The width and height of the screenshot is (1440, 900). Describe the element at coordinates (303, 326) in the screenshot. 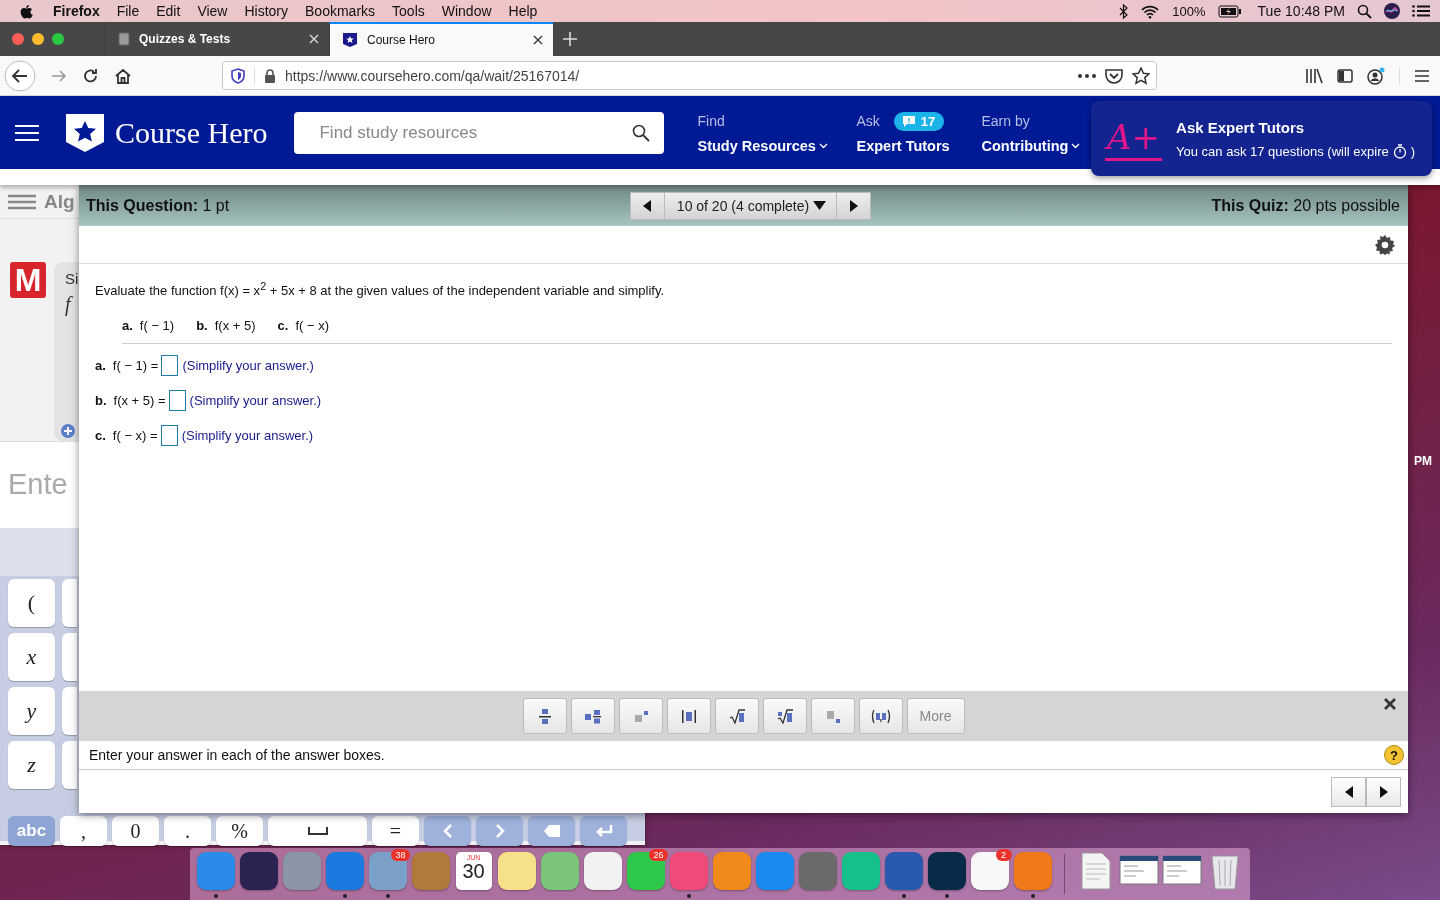

I see `question-part: c. f( − x)` at that location.